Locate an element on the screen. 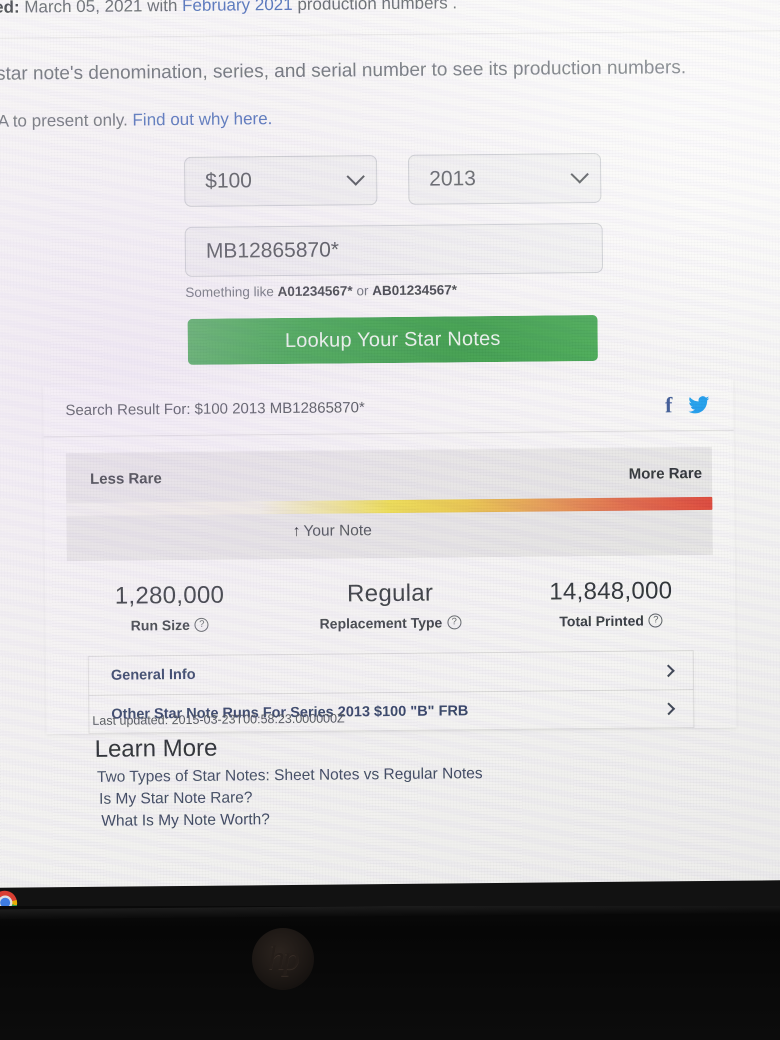 This screenshot has width=780, height=1040. series-select: 2013 is located at coordinates (504, 178).